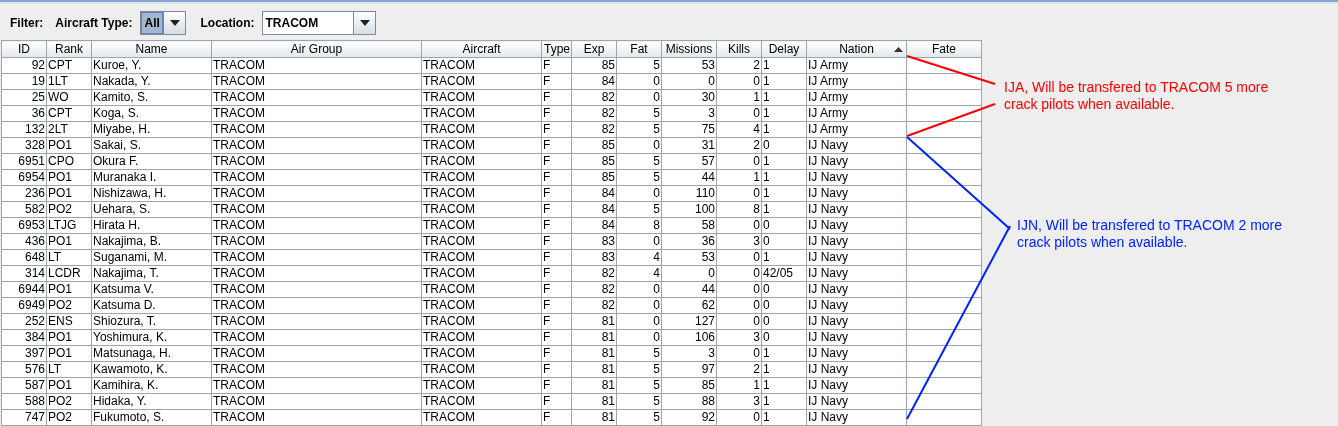 The image size is (1338, 426). Describe the element at coordinates (151, 369) in the screenshot. I see `table-cell: Kawamoto, K.` at that location.